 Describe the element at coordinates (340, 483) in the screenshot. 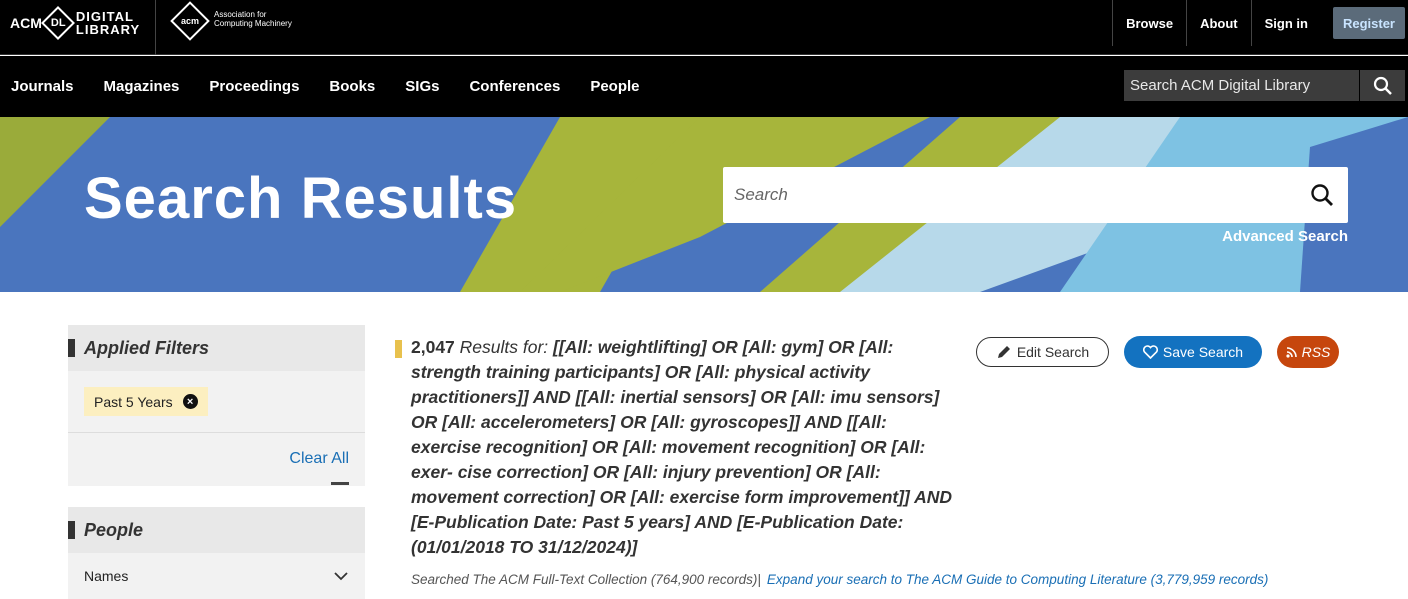

I see `collapse-handle` at that location.